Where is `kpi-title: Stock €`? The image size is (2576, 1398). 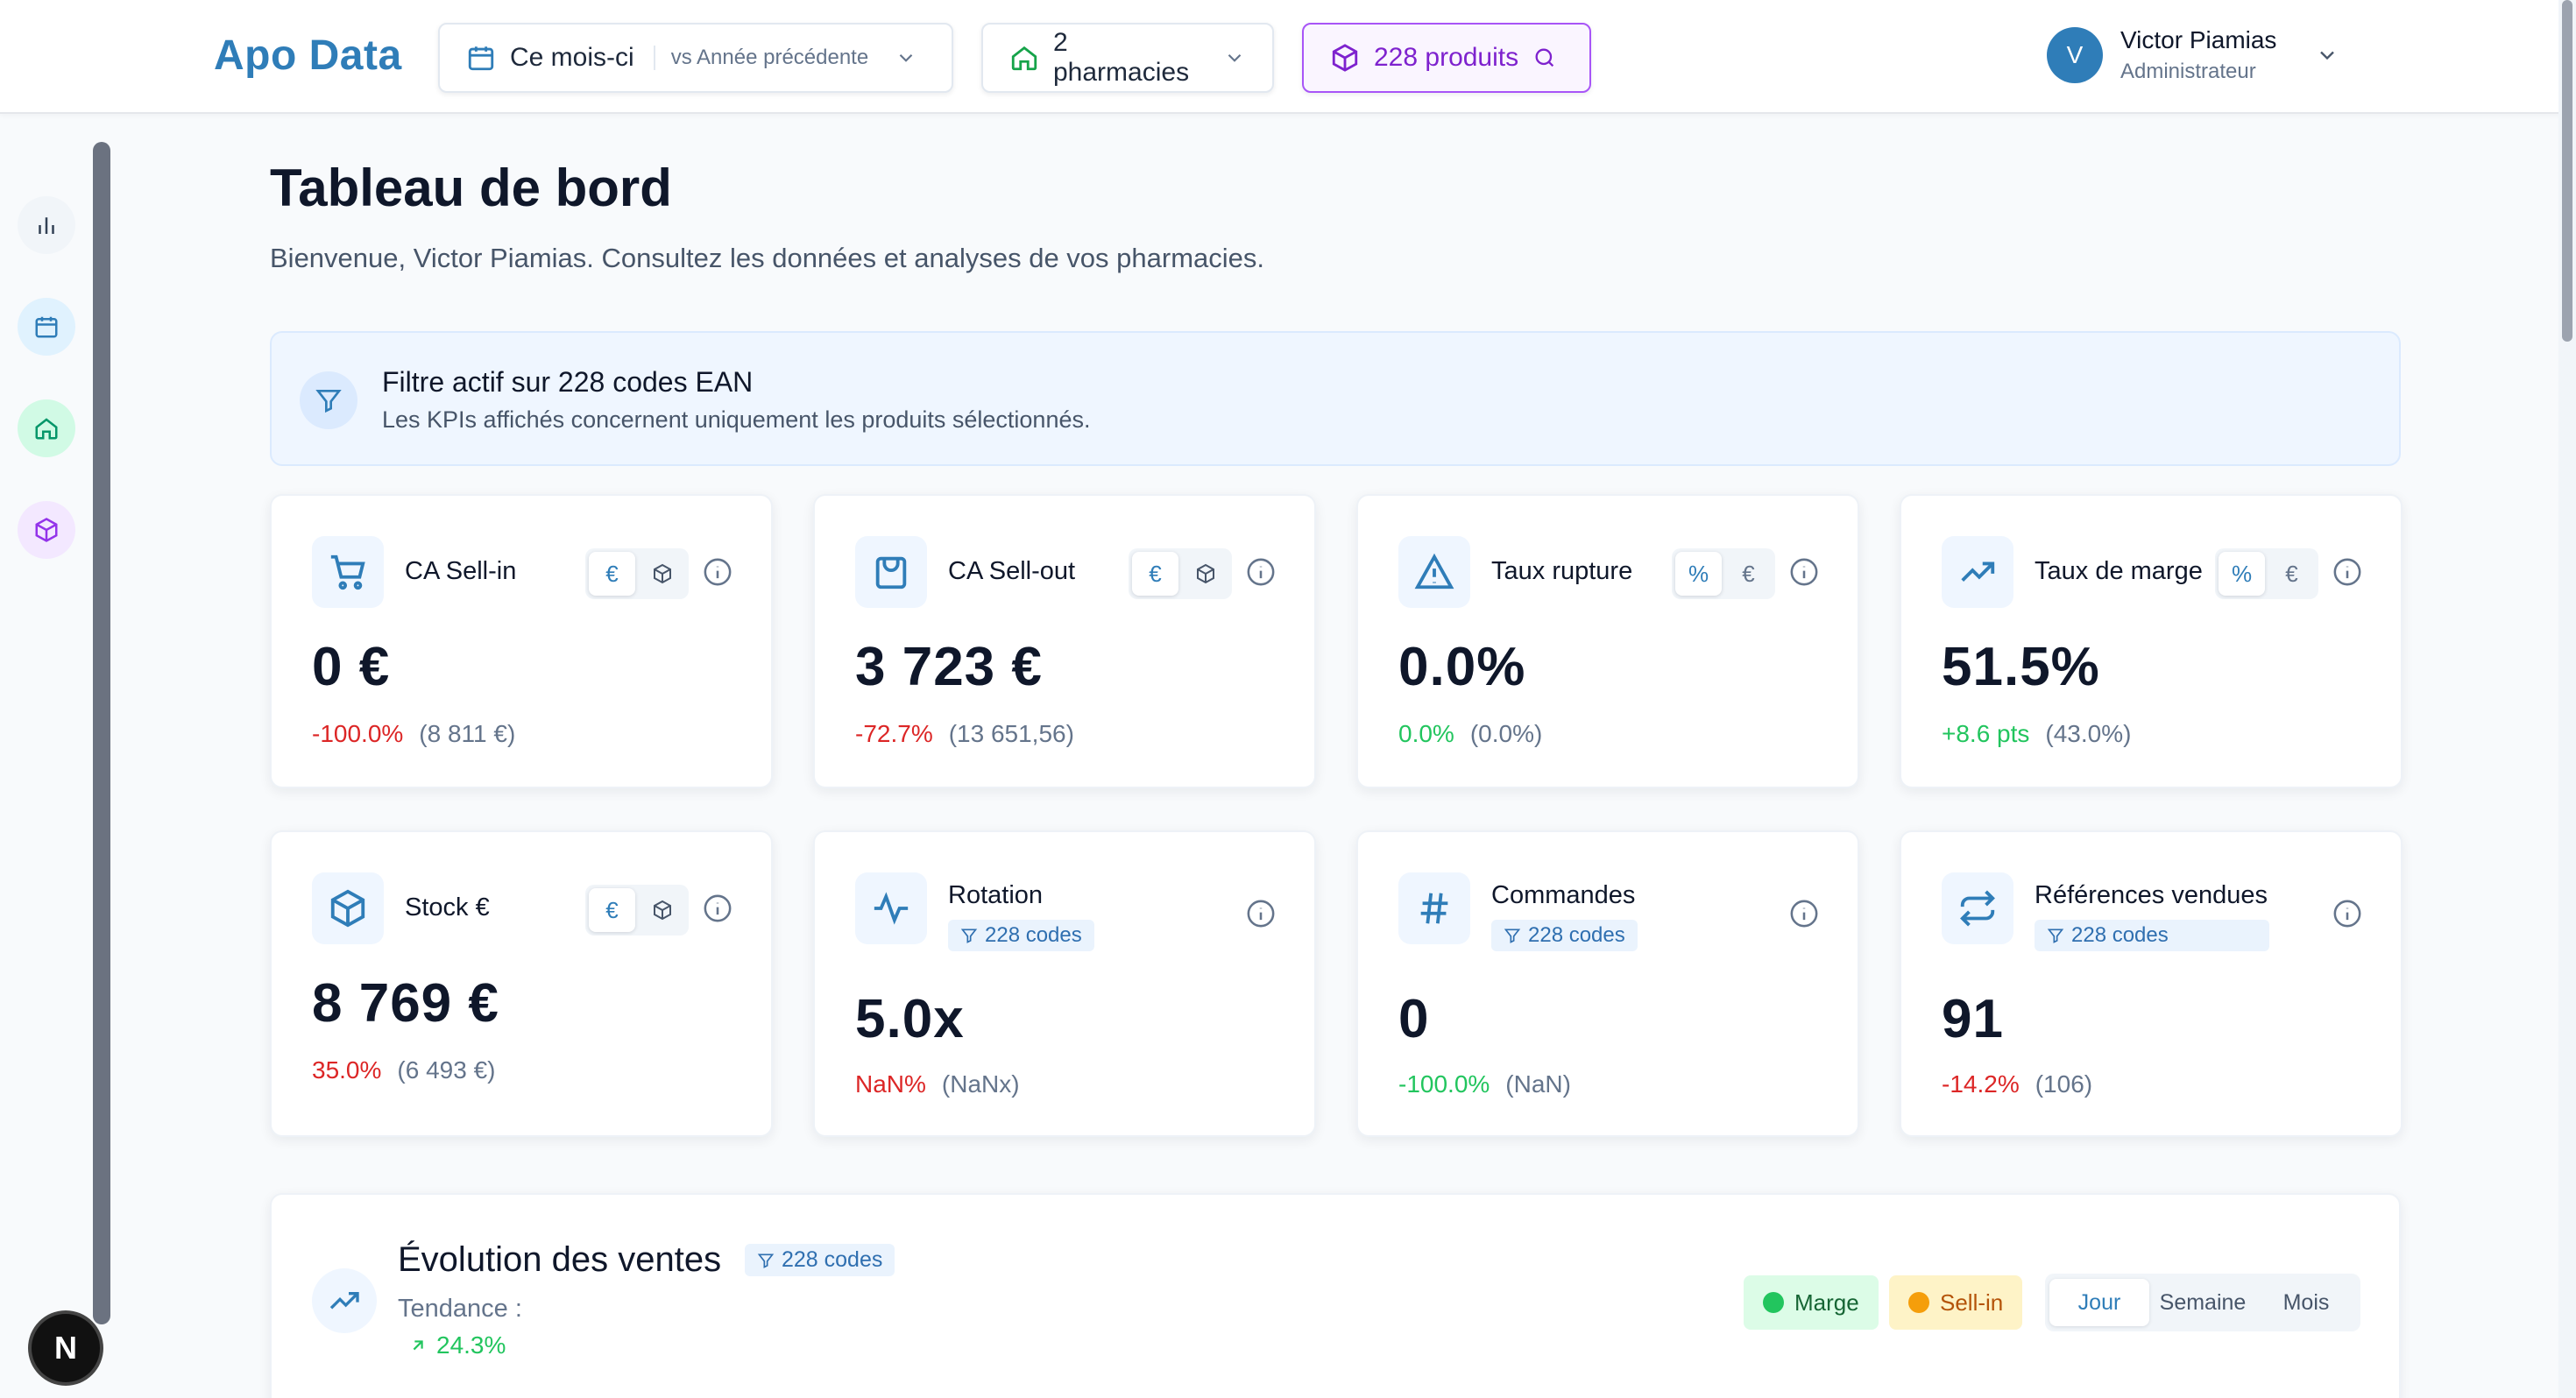 kpi-title: Stock € is located at coordinates (447, 907).